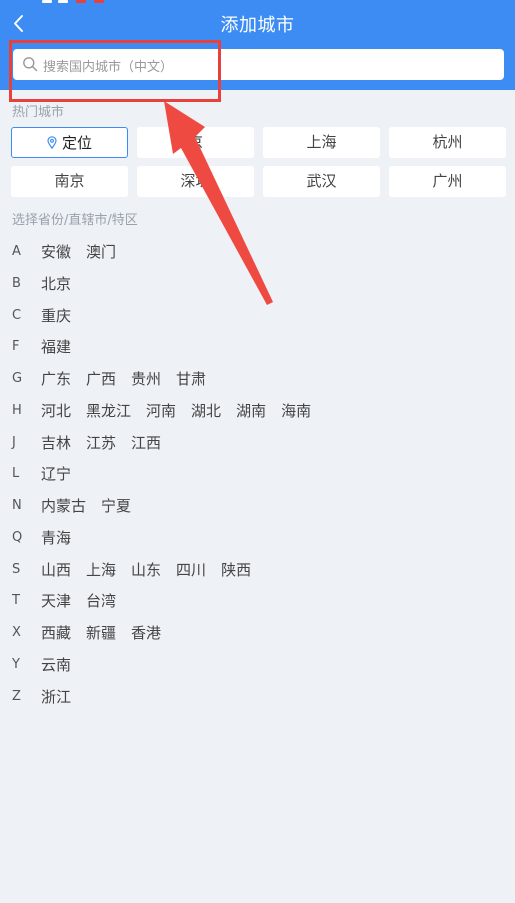  Describe the element at coordinates (183, 411) in the screenshot. I see `province-items: 河北 黑龙江 河南 湖北 湖南 海南` at that location.